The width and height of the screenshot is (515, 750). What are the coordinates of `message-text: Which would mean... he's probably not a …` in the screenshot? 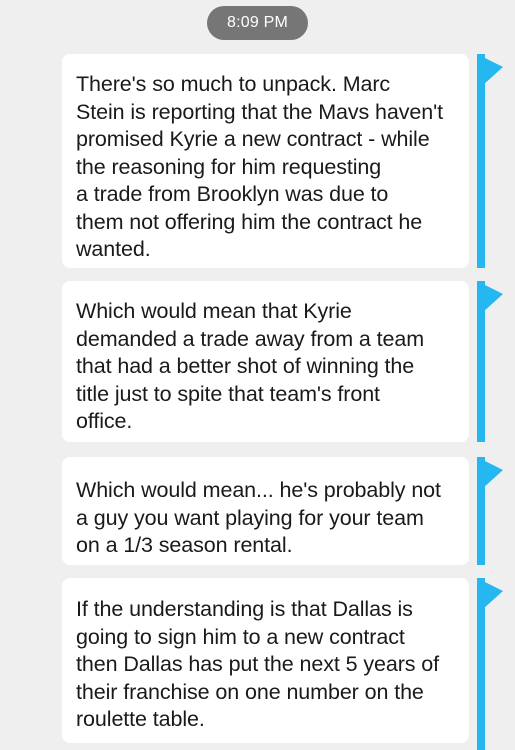 It's located at (258, 517).